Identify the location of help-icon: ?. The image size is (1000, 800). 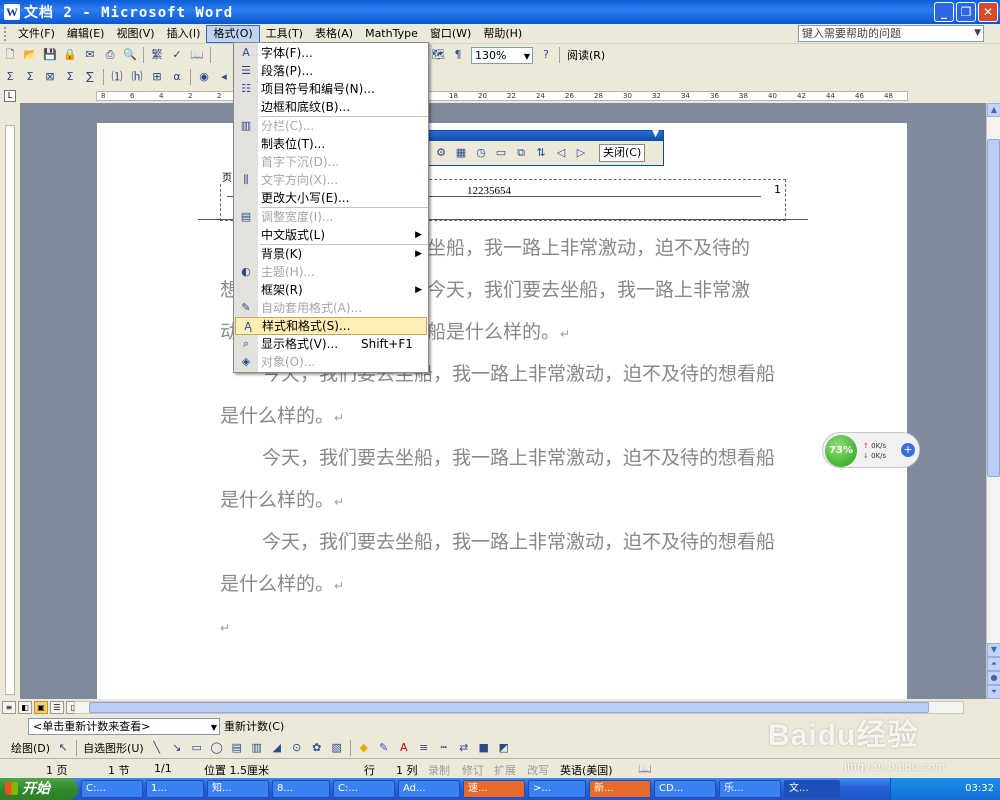
(546, 55).